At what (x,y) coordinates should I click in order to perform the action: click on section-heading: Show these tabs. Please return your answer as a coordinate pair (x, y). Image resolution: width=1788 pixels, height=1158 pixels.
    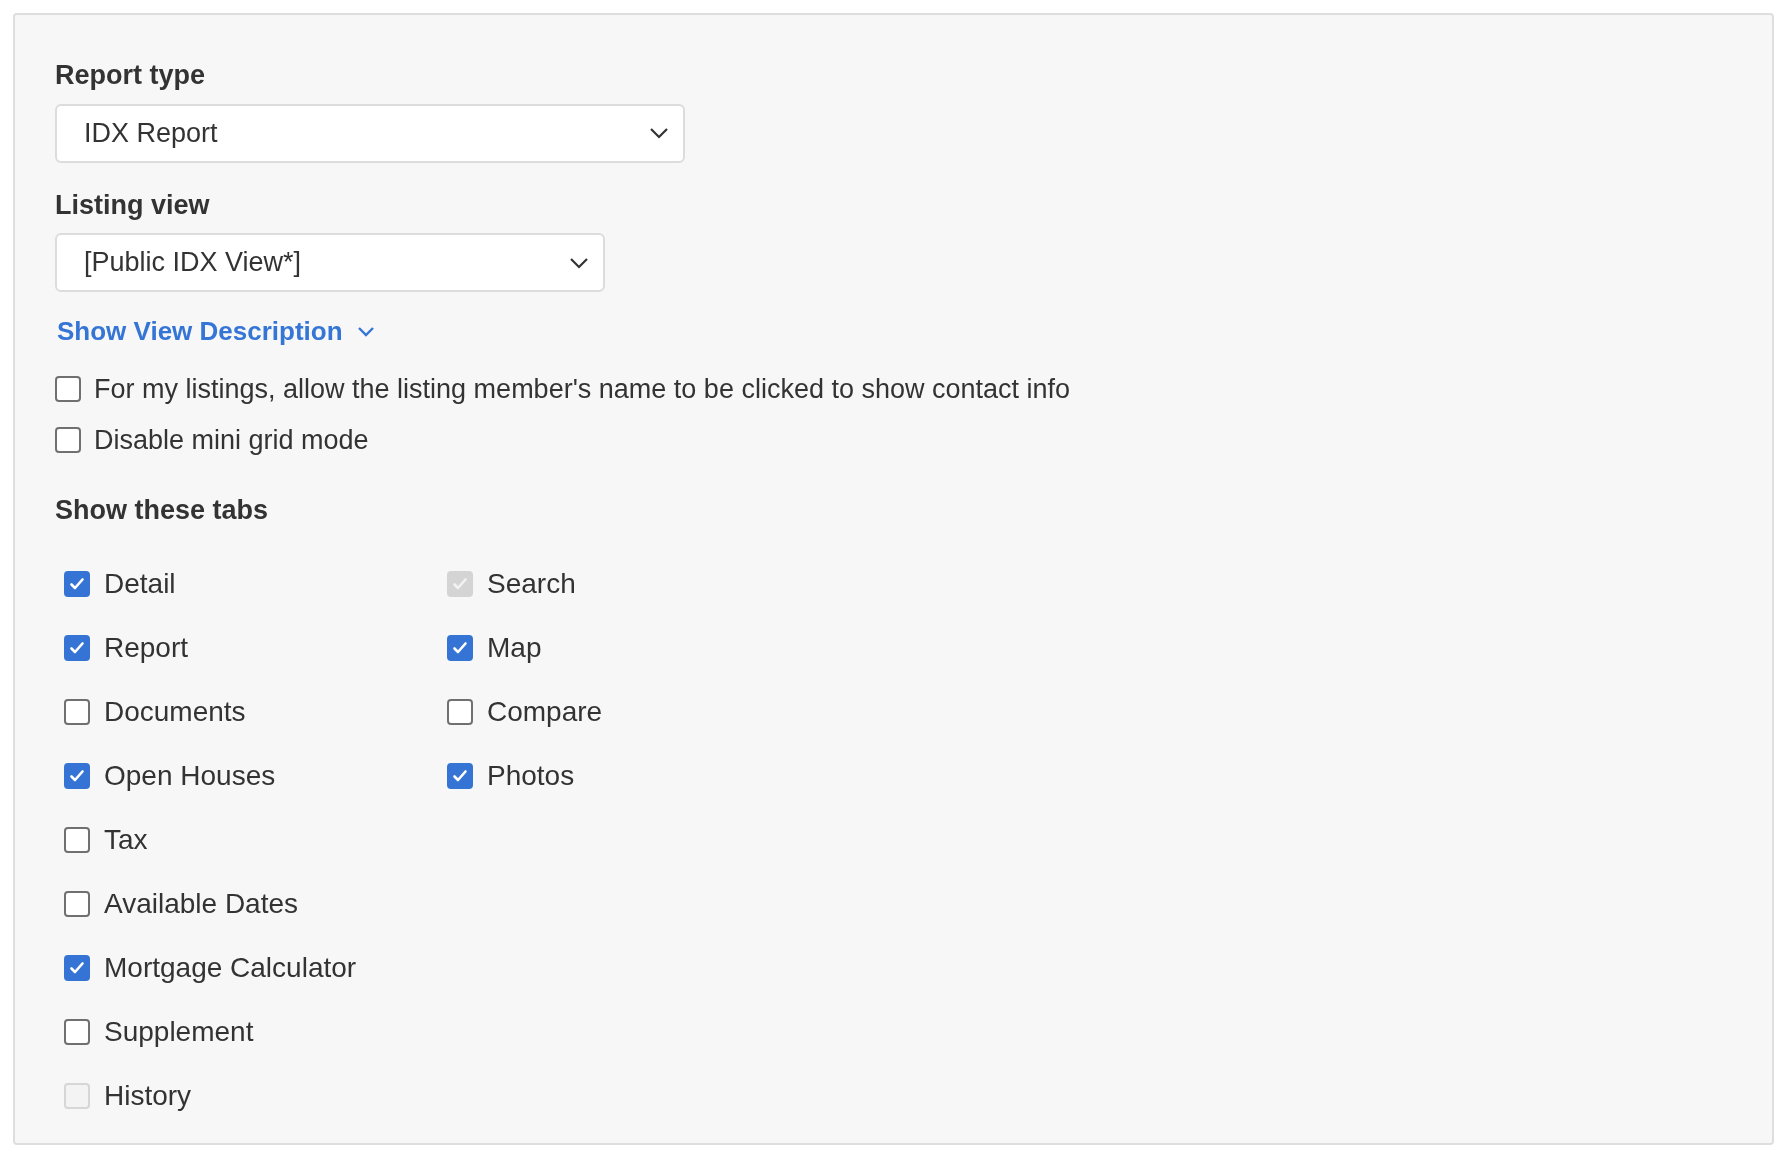
    Looking at the image, I should click on (162, 510).